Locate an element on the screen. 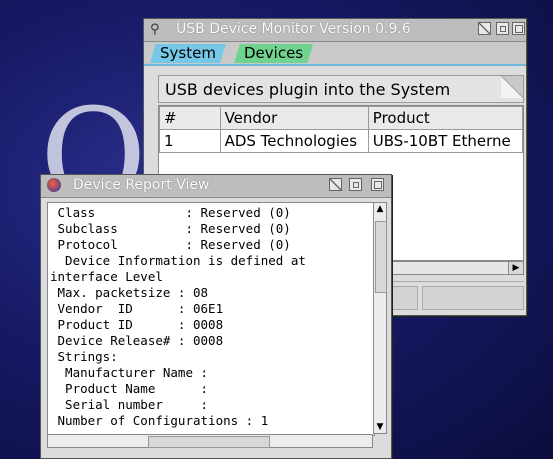  report-line: Device Information is defined at is located at coordinates (178, 260).